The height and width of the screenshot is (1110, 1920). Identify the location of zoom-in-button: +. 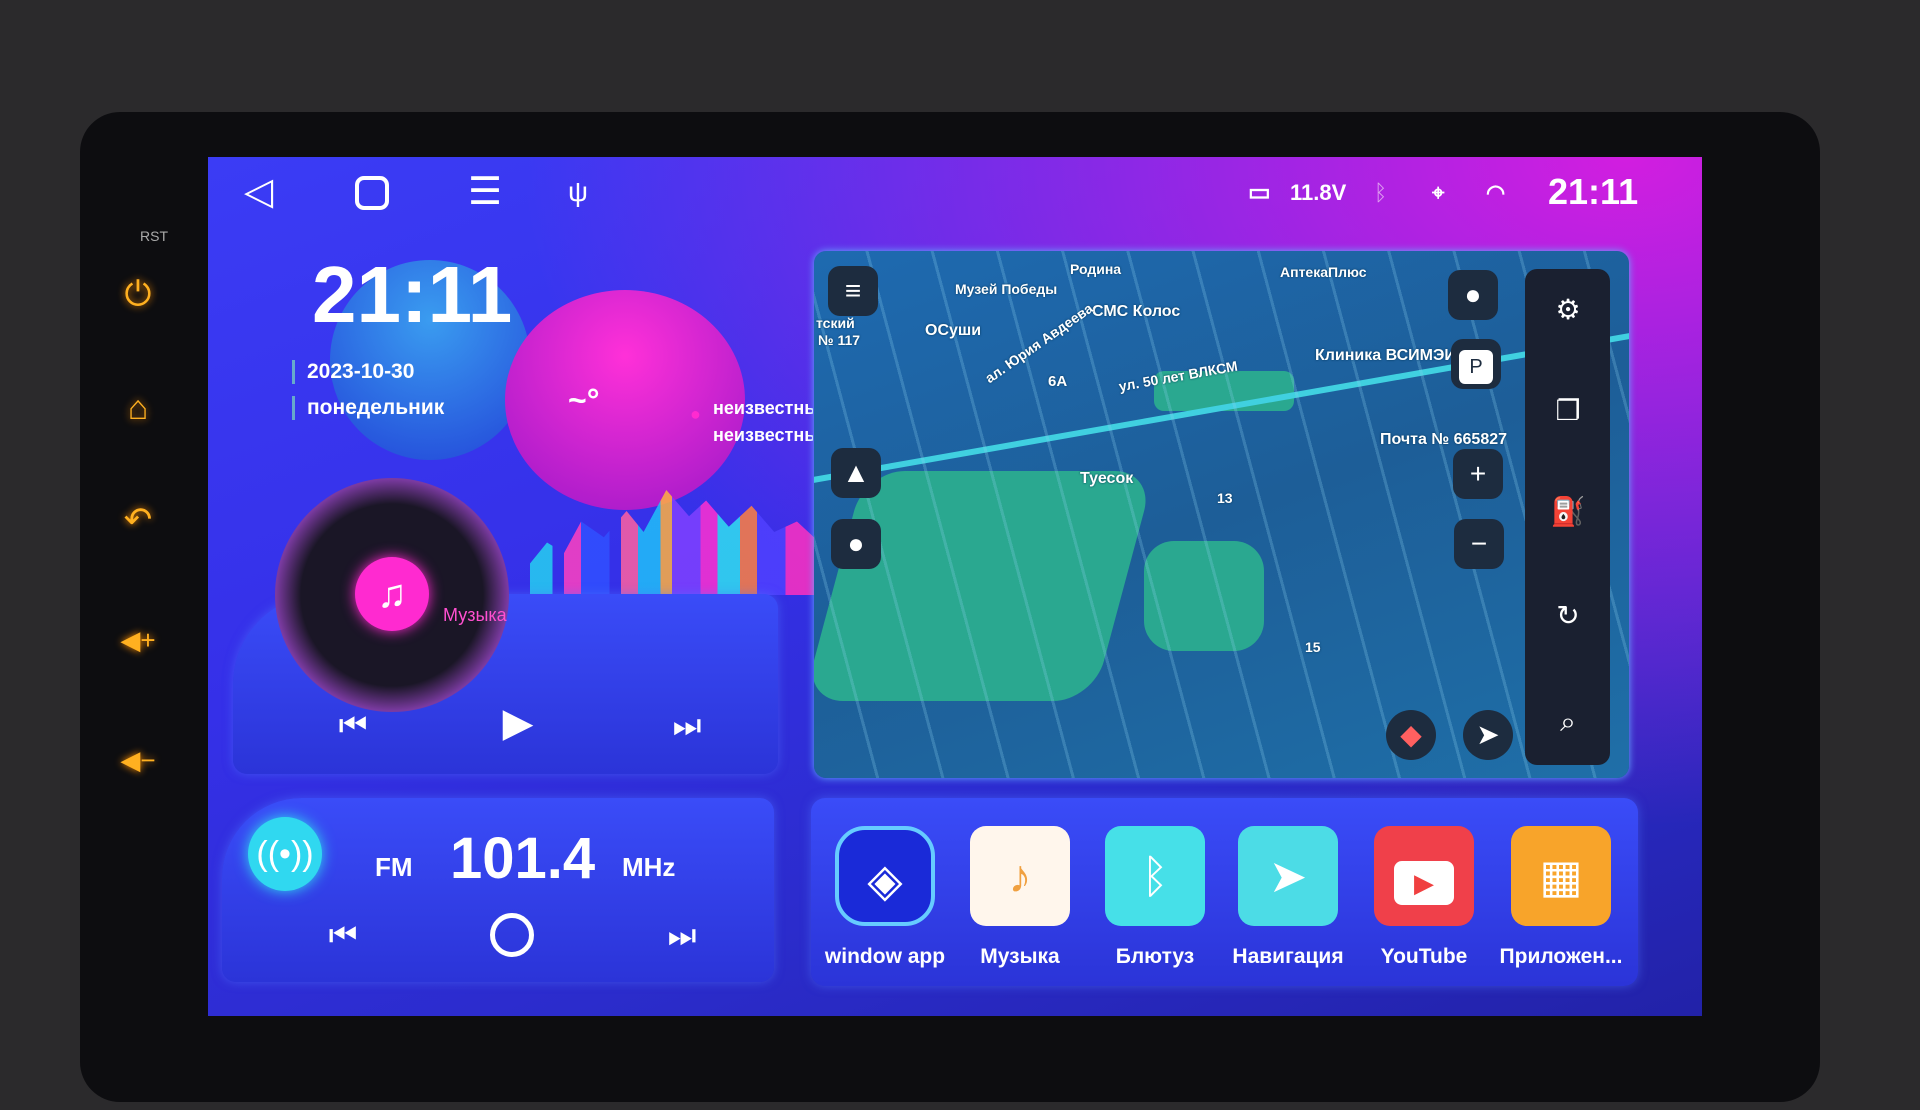
(1478, 474).